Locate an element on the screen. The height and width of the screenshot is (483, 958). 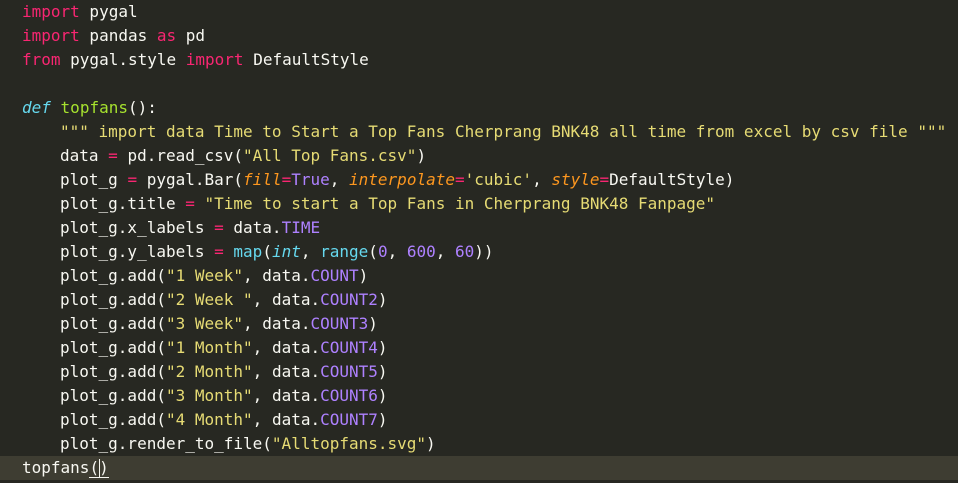
code-line-7: data = pd.read_csv("All Top Fans.csv") is located at coordinates (224, 156).